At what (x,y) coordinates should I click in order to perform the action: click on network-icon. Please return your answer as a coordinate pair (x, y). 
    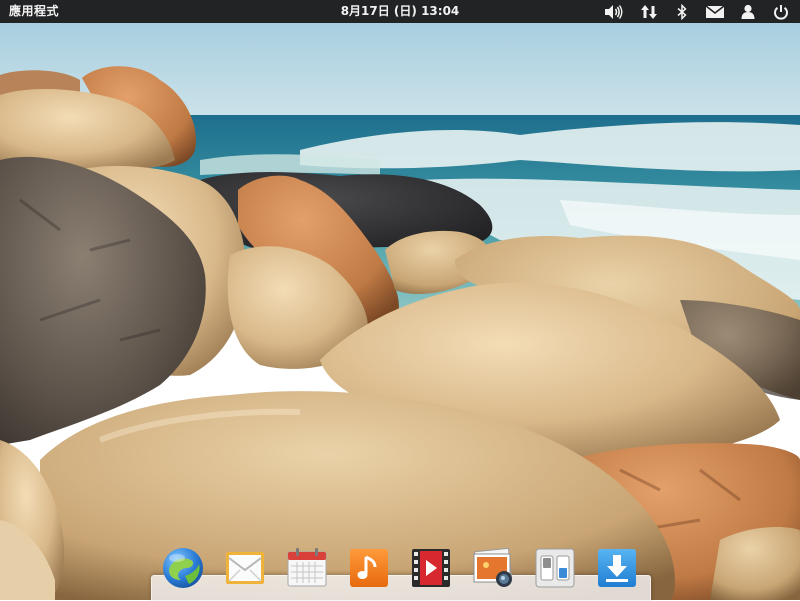
    Looking at the image, I should click on (649, 11).